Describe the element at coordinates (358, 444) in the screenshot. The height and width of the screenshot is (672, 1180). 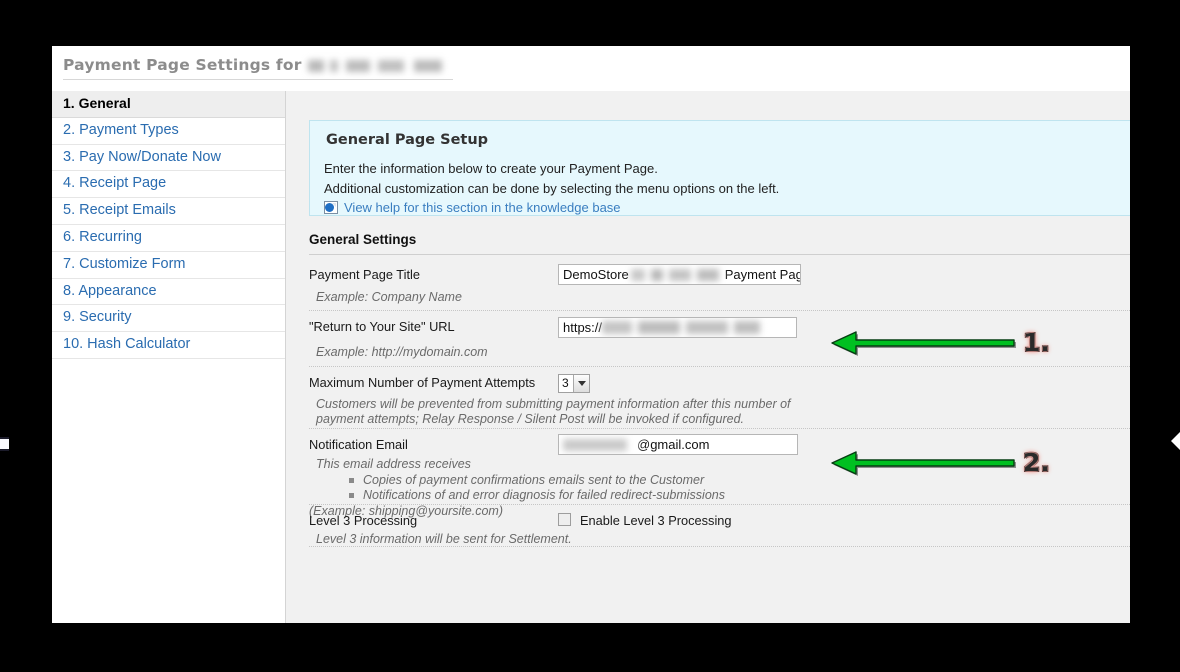
I see `label-notification-email: Notification Email` at that location.